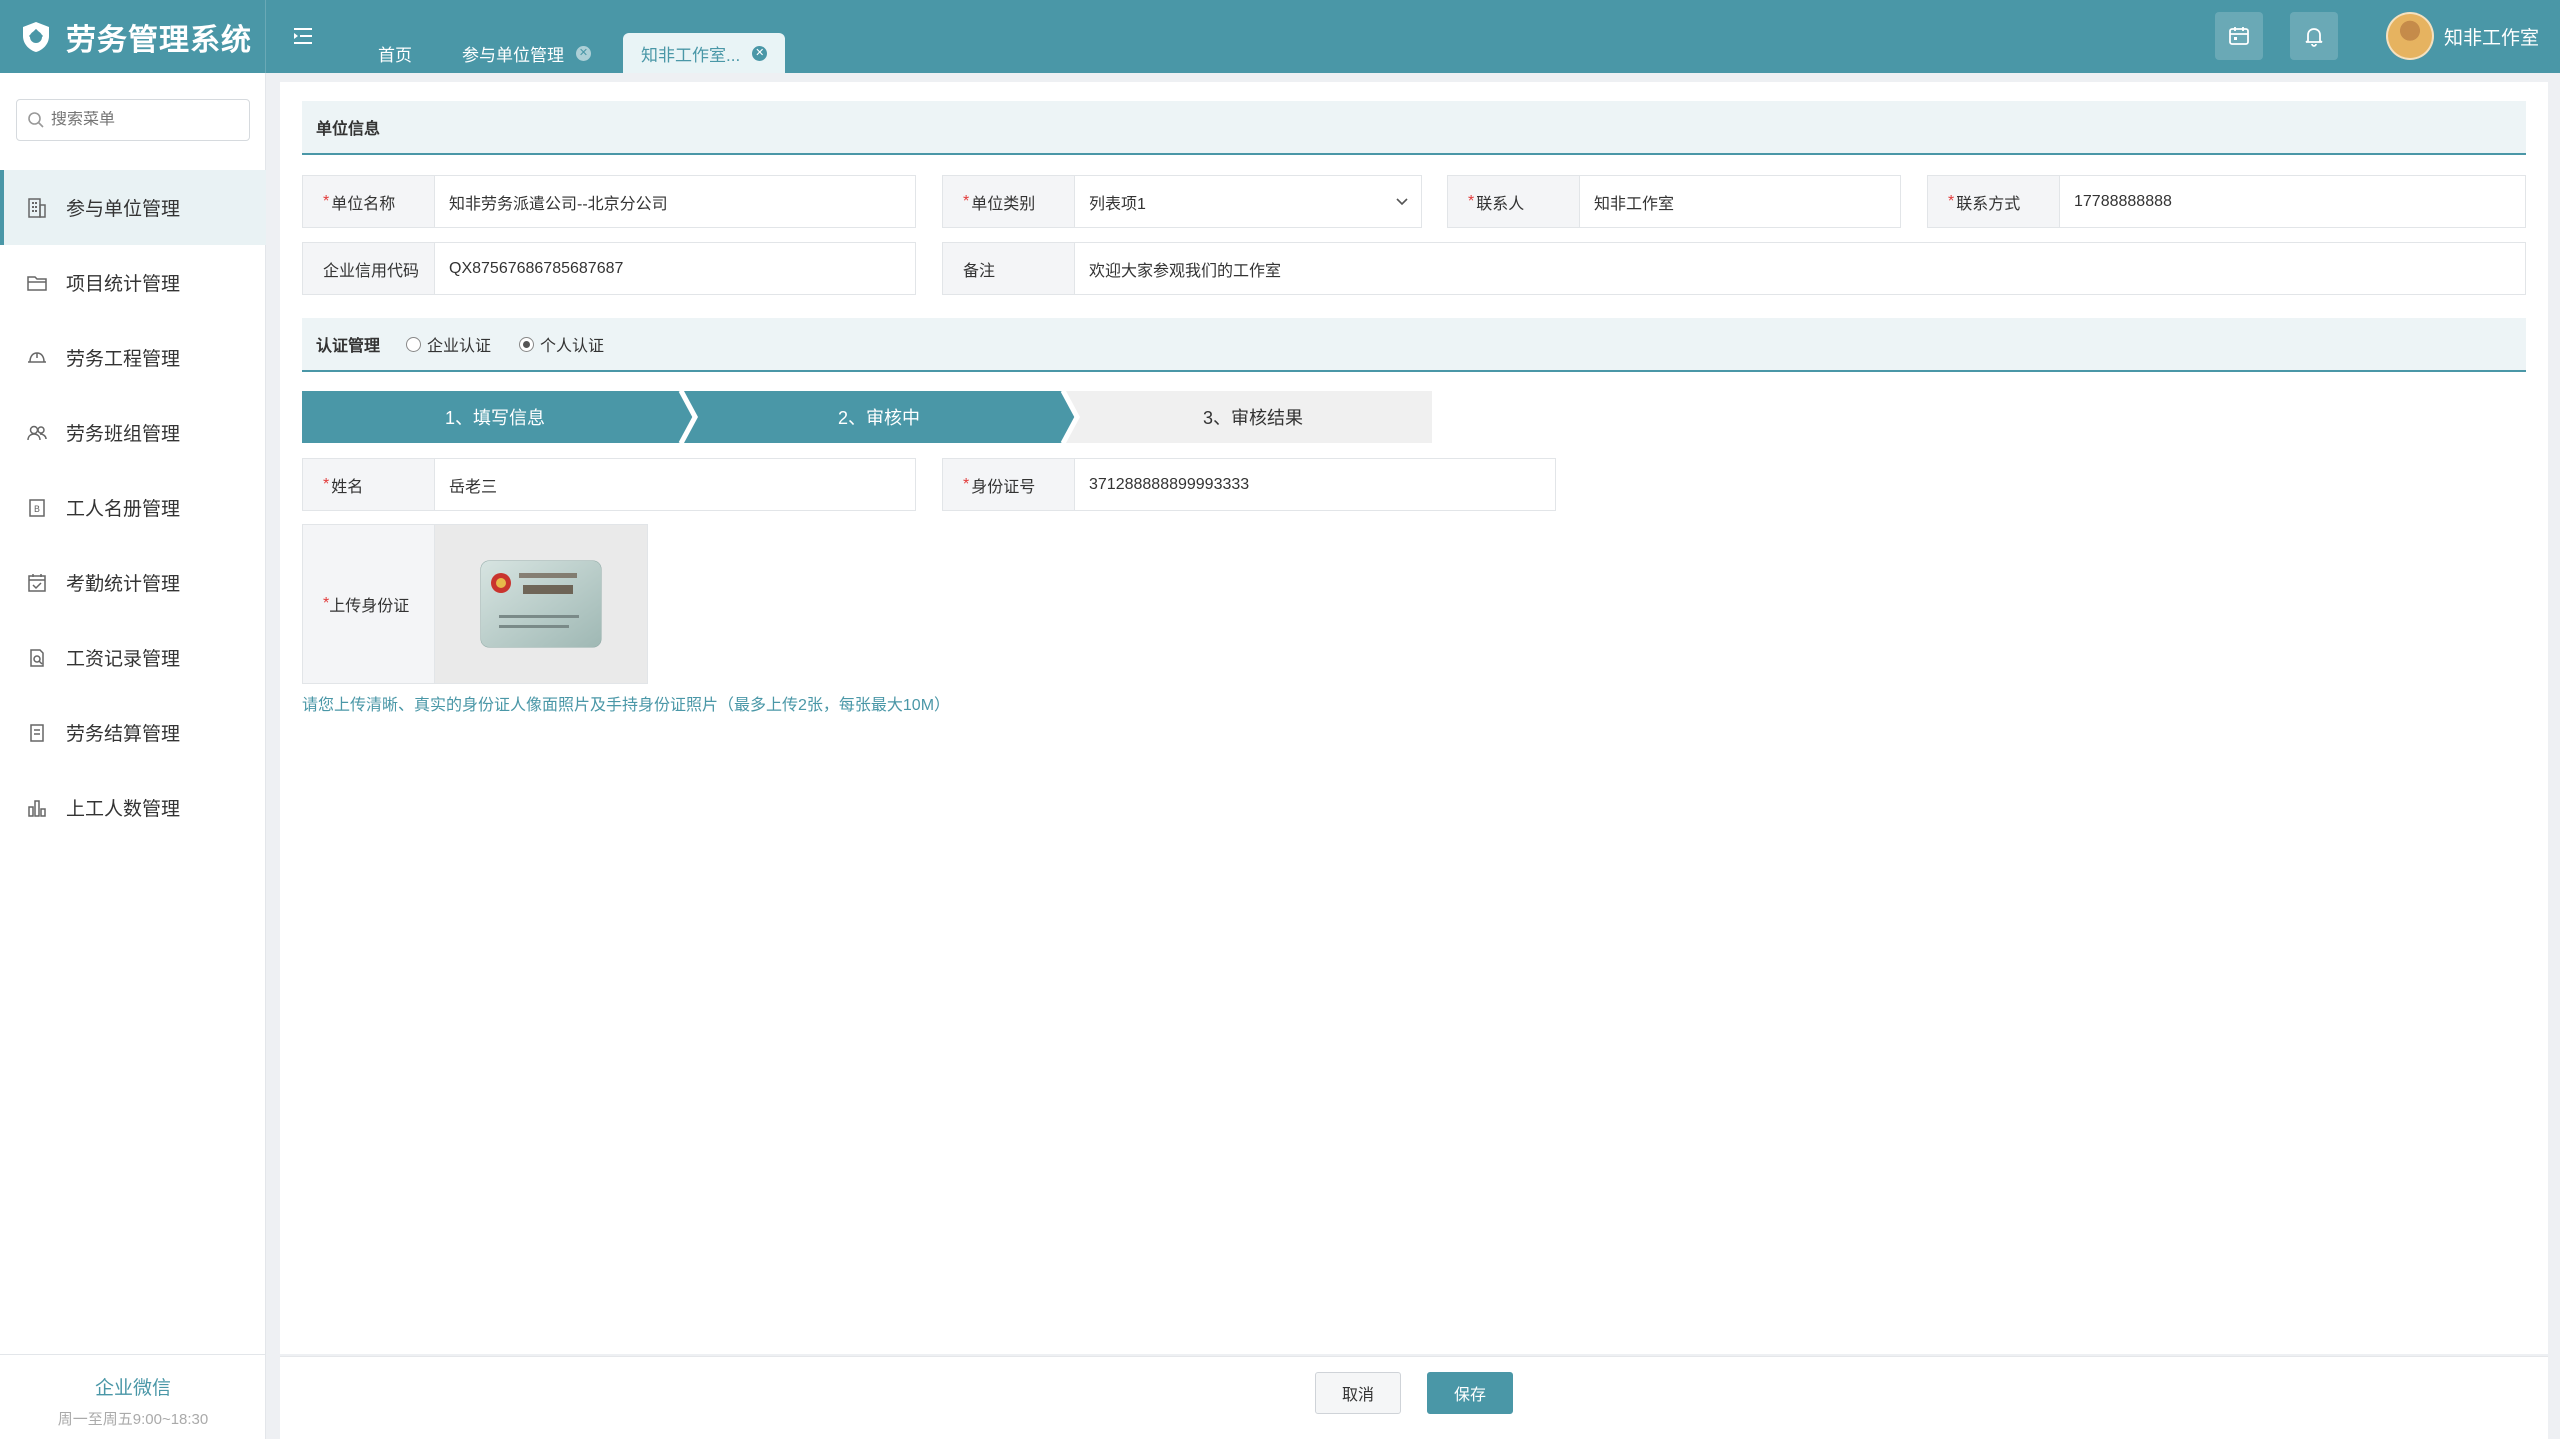 This screenshot has width=2560, height=1439. What do you see at coordinates (675, 484) in the screenshot?
I see `person-name-input: 岳老三` at bounding box center [675, 484].